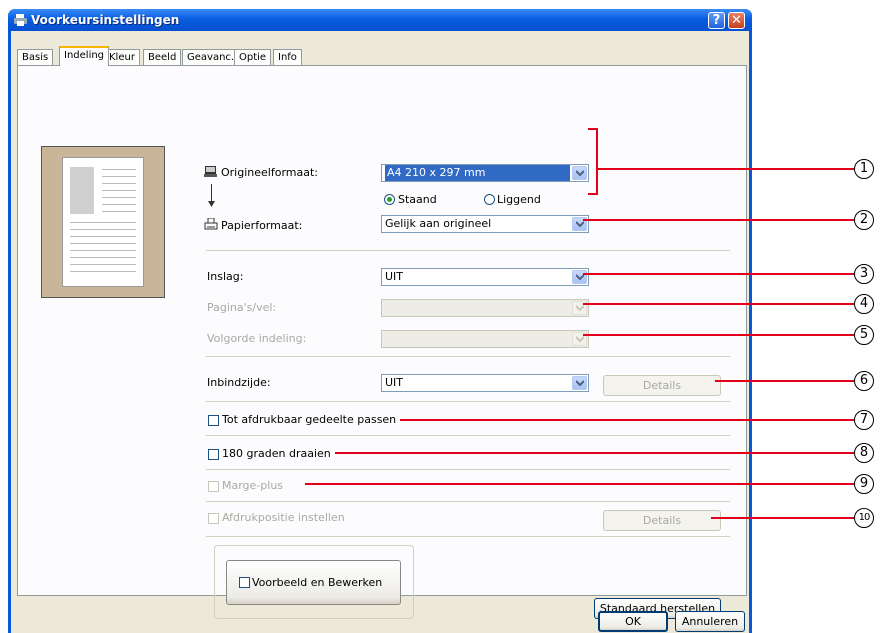 This screenshot has height=633, width=886. I want to click on ok-button: OK, so click(633, 621).